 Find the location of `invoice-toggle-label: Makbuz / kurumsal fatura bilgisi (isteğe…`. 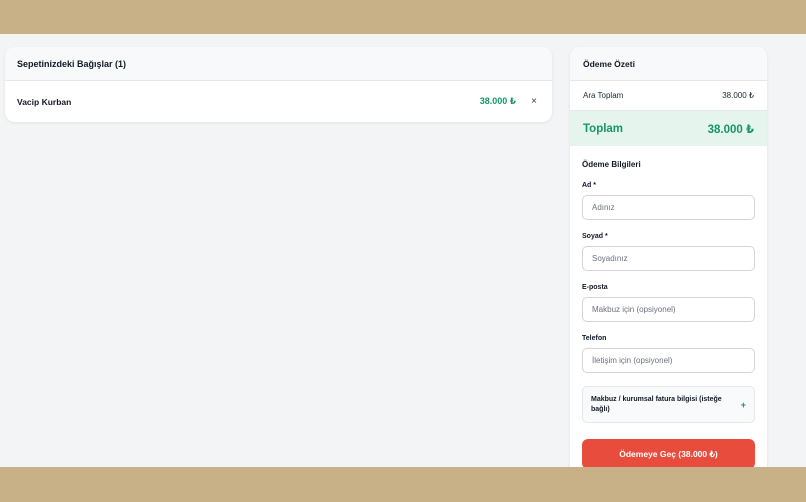

invoice-toggle-label: Makbuz / kurumsal fatura bilgisi (isteğe… is located at coordinates (656, 404).